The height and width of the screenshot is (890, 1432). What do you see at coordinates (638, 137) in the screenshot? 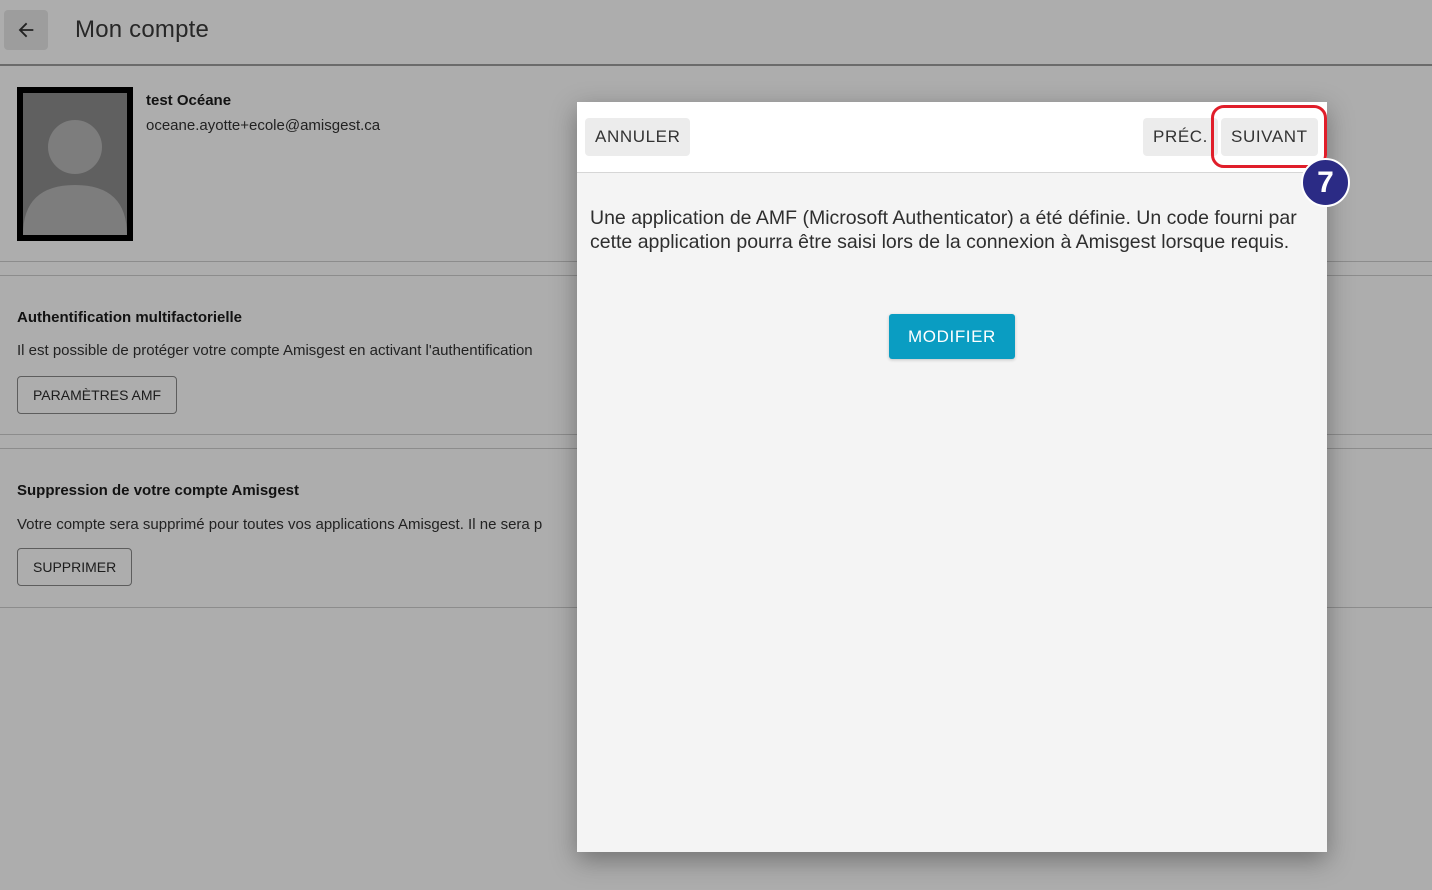
I see `cancel-button: ANNULER` at bounding box center [638, 137].